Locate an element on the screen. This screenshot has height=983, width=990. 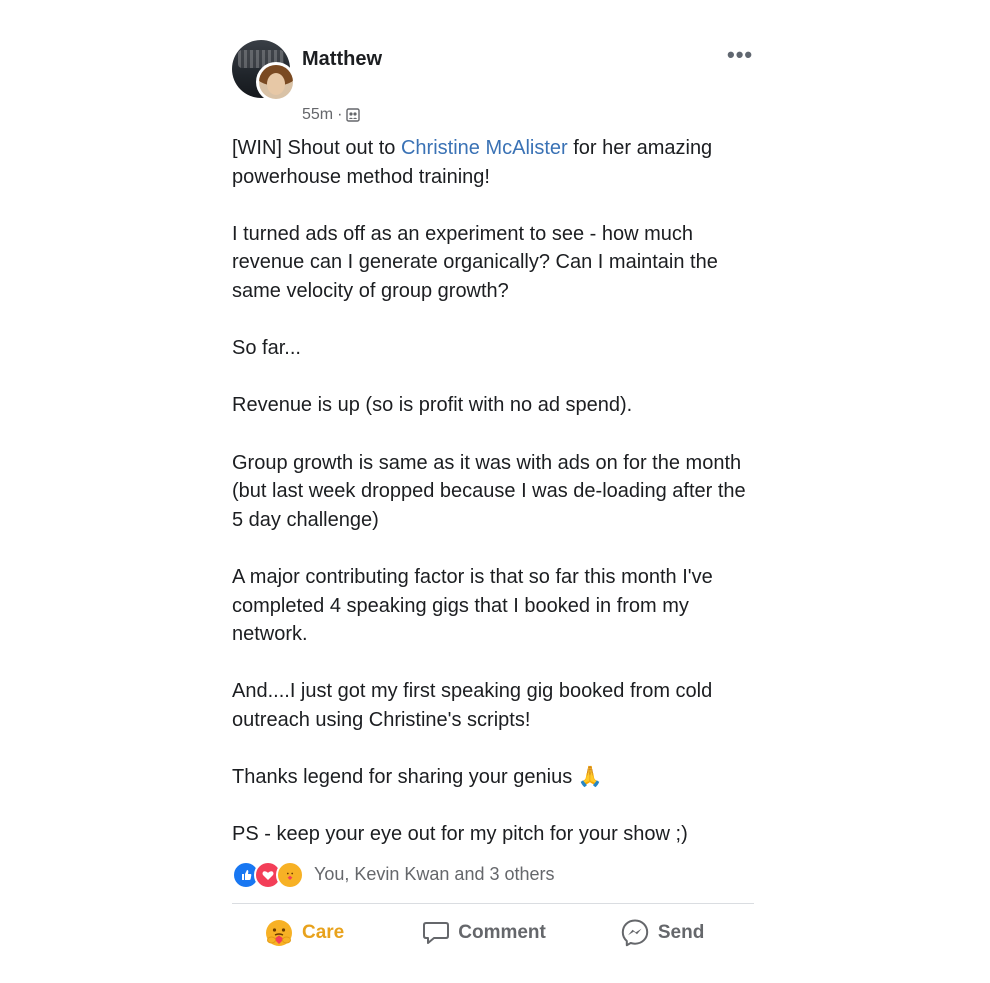
care-button: Care is located at coordinates (304, 933).